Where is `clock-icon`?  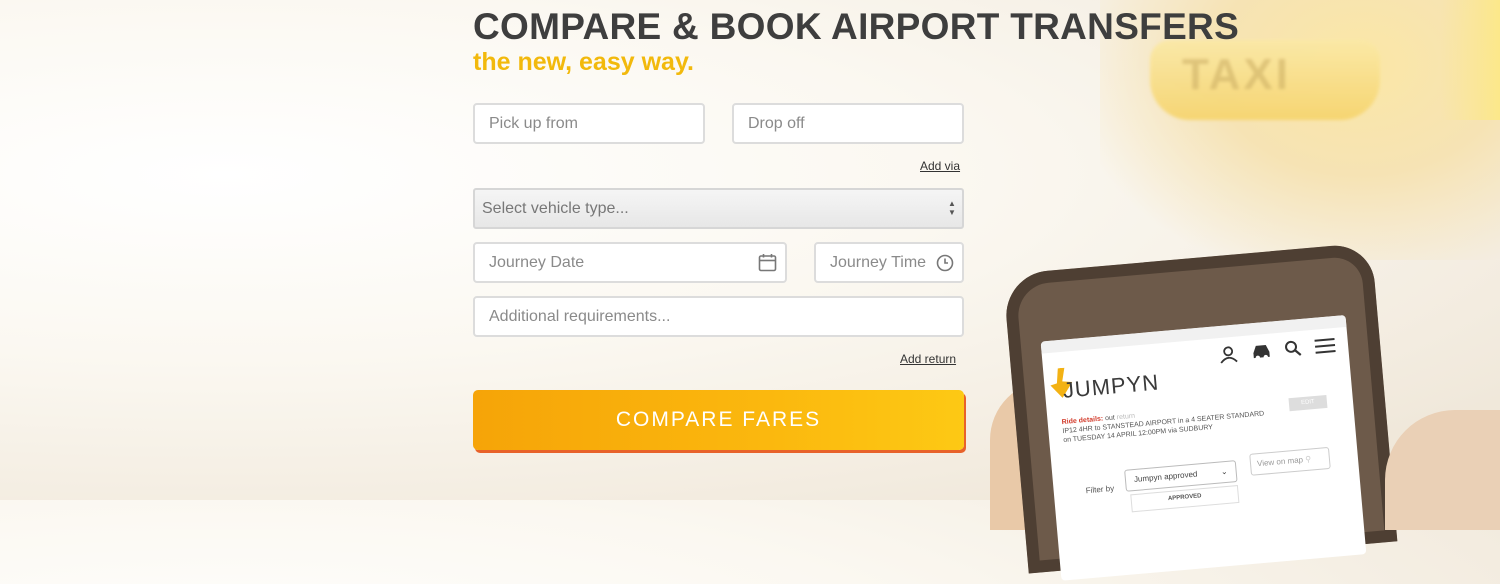 clock-icon is located at coordinates (945, 263).